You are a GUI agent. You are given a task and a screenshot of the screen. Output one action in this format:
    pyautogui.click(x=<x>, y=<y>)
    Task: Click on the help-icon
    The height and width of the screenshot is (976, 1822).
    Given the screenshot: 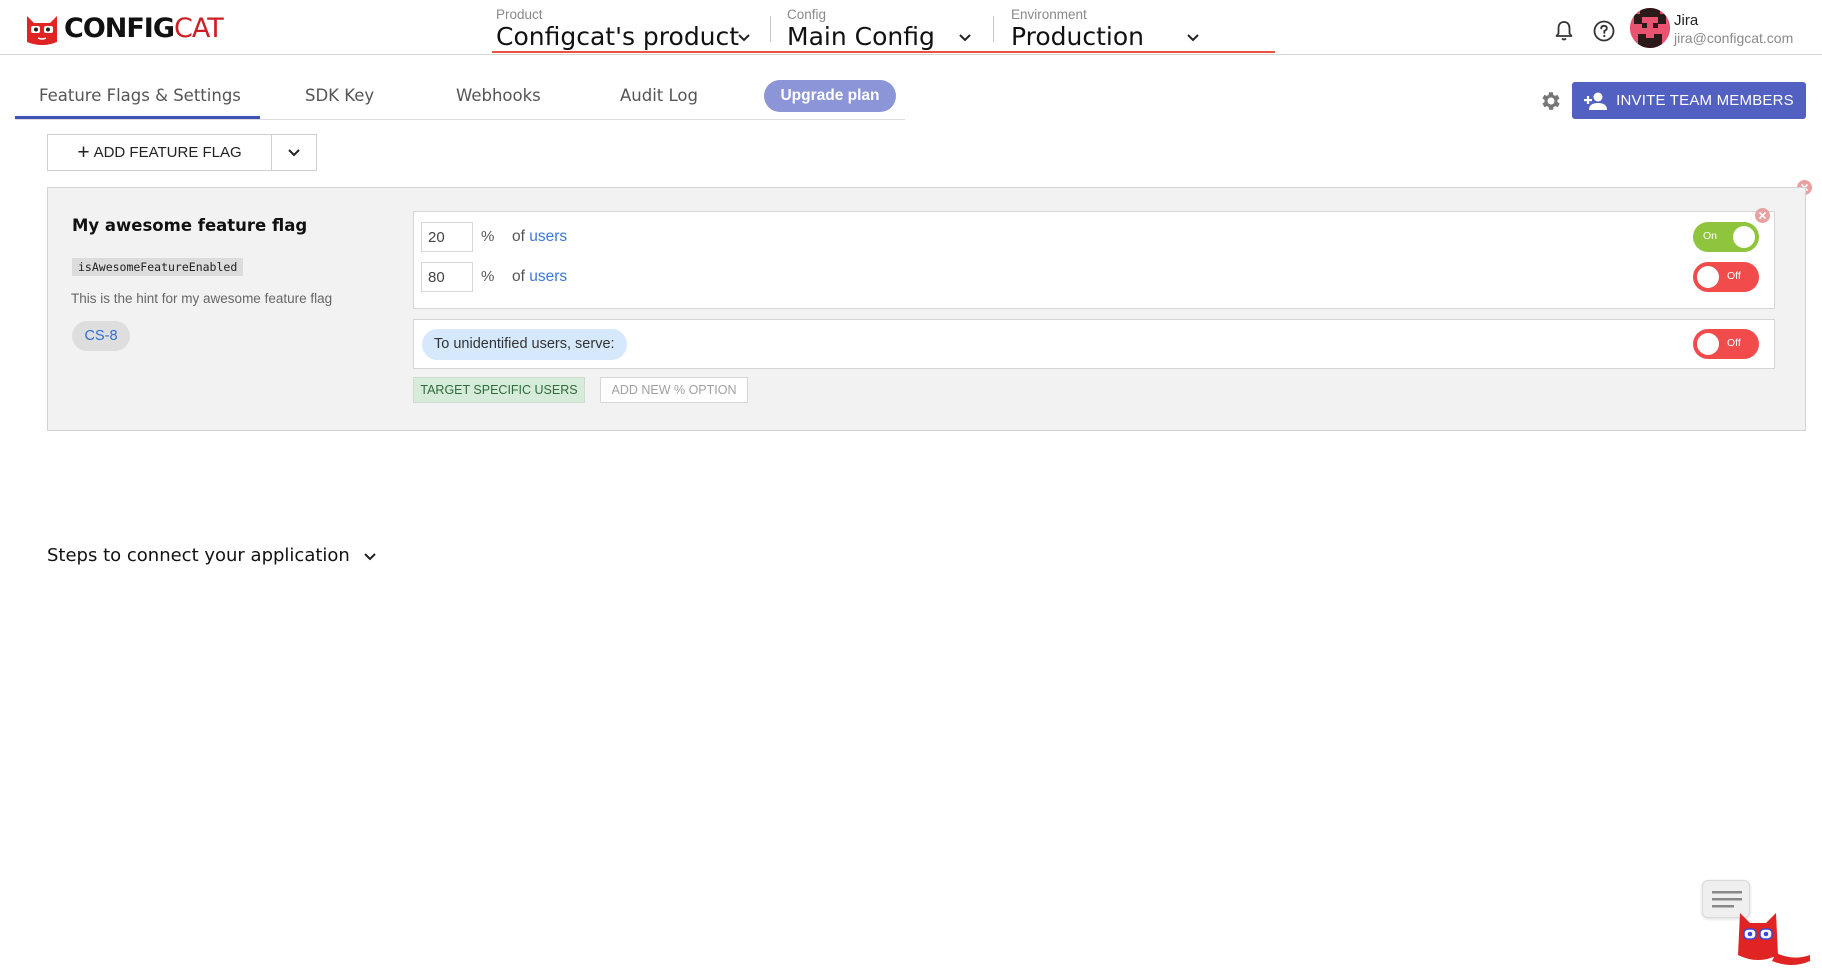 What is the action you would take?
    pyautogui.click(x=1604, y=31)
    